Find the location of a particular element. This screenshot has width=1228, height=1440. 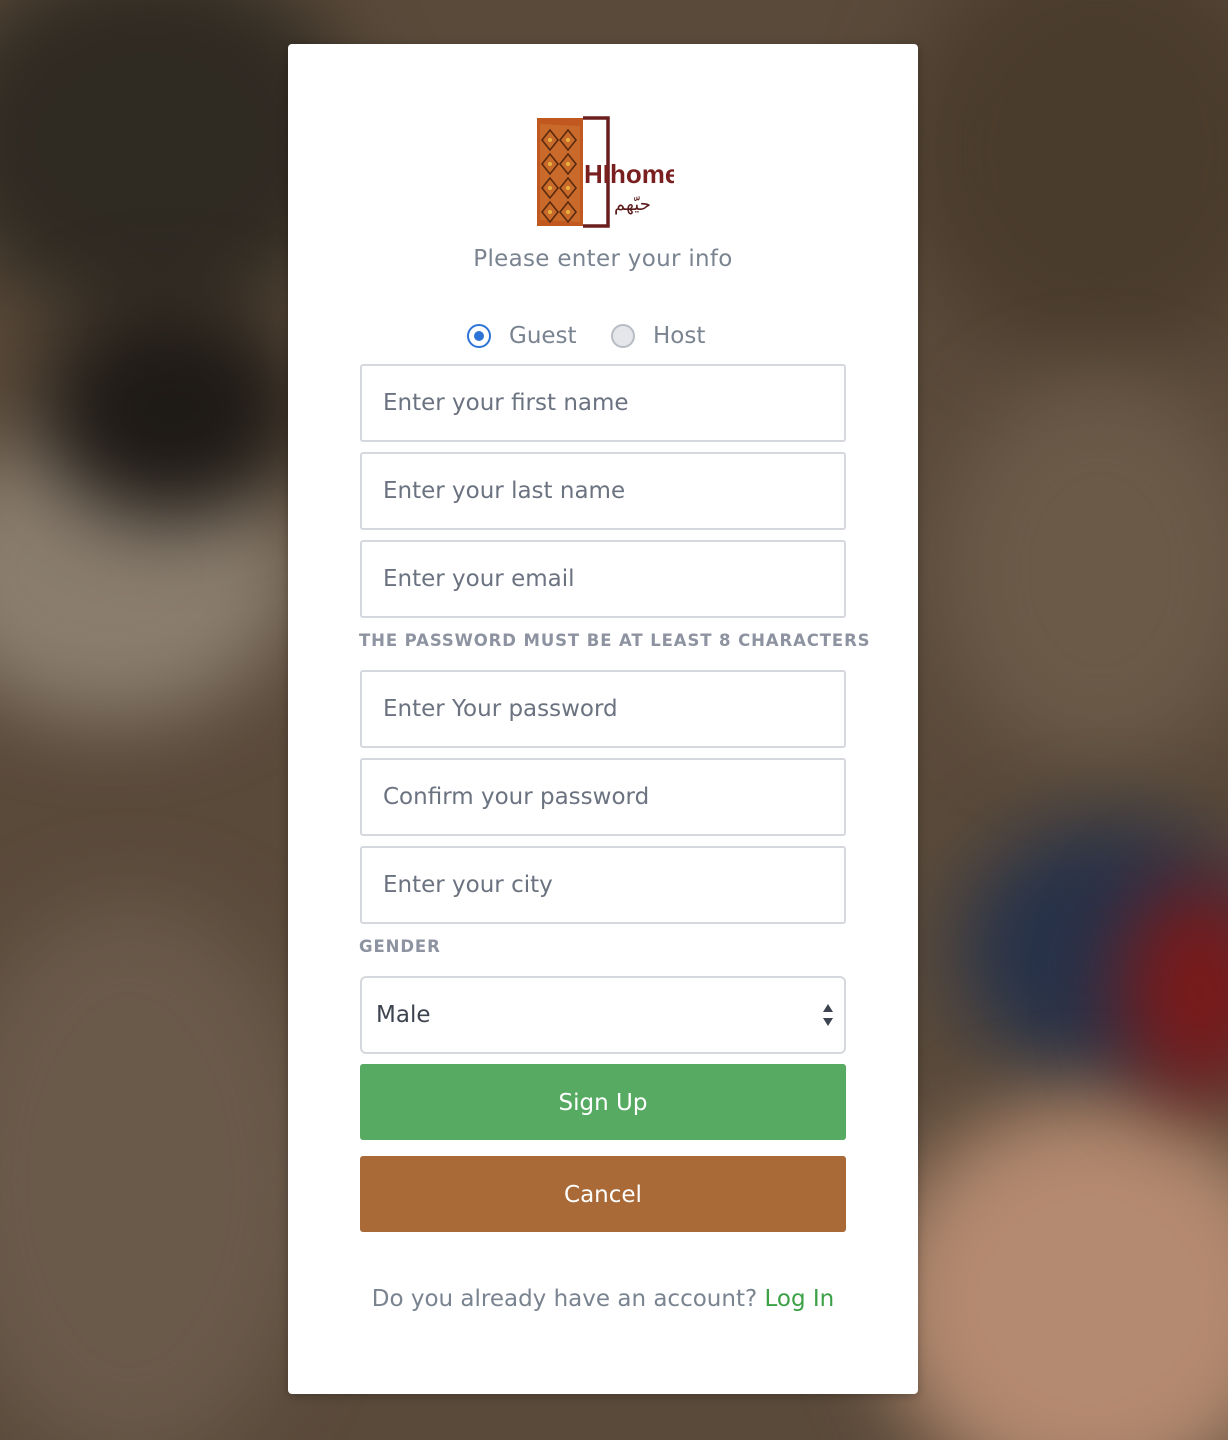

brand-logo: HIhome حيّهم is located at coordinates (606, 171).